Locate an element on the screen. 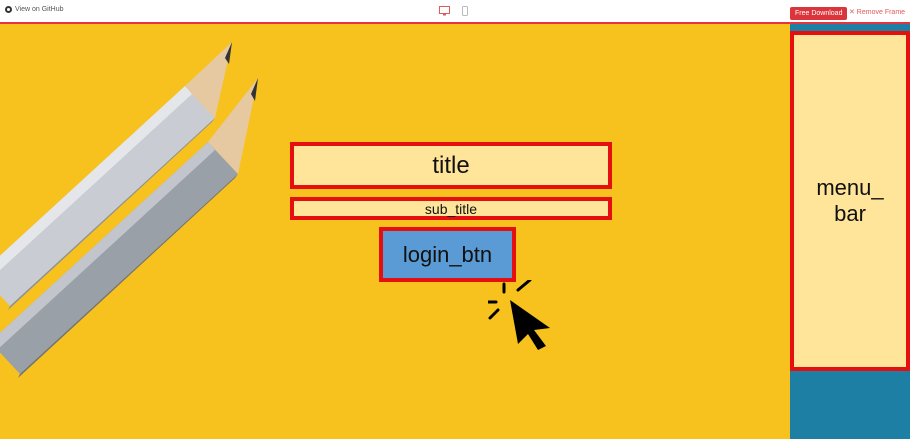 The height and width of the screenshot is (439, 910). desktop-icon is located at coordinates (444, 11).